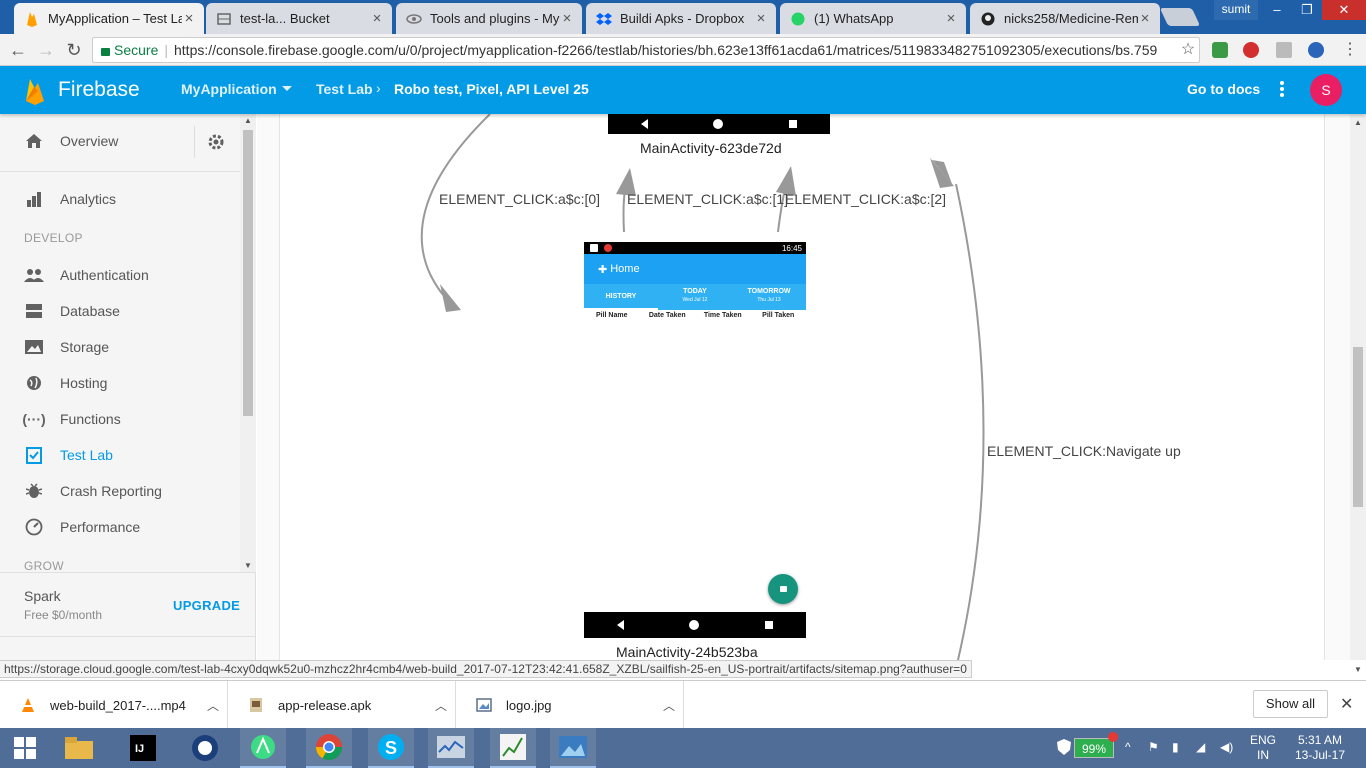 The height and width of the screenshot is (768, 1366). I want to click on node-label-bottom: MainActivity-24b523ba, so click(687, 652).